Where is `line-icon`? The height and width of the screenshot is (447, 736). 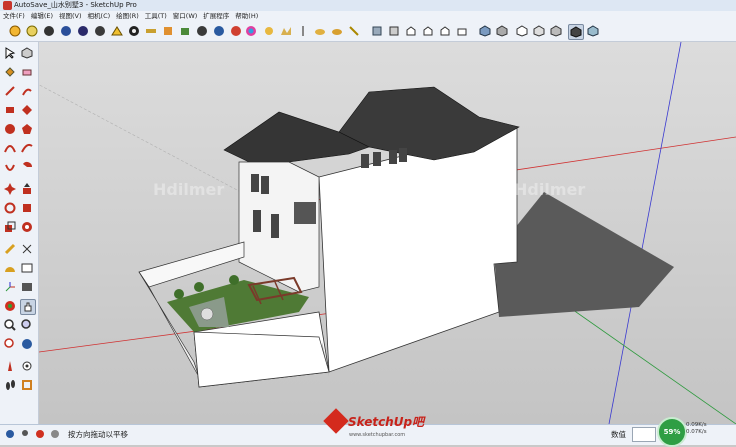 line-icon is located at coordinates (10, 91).